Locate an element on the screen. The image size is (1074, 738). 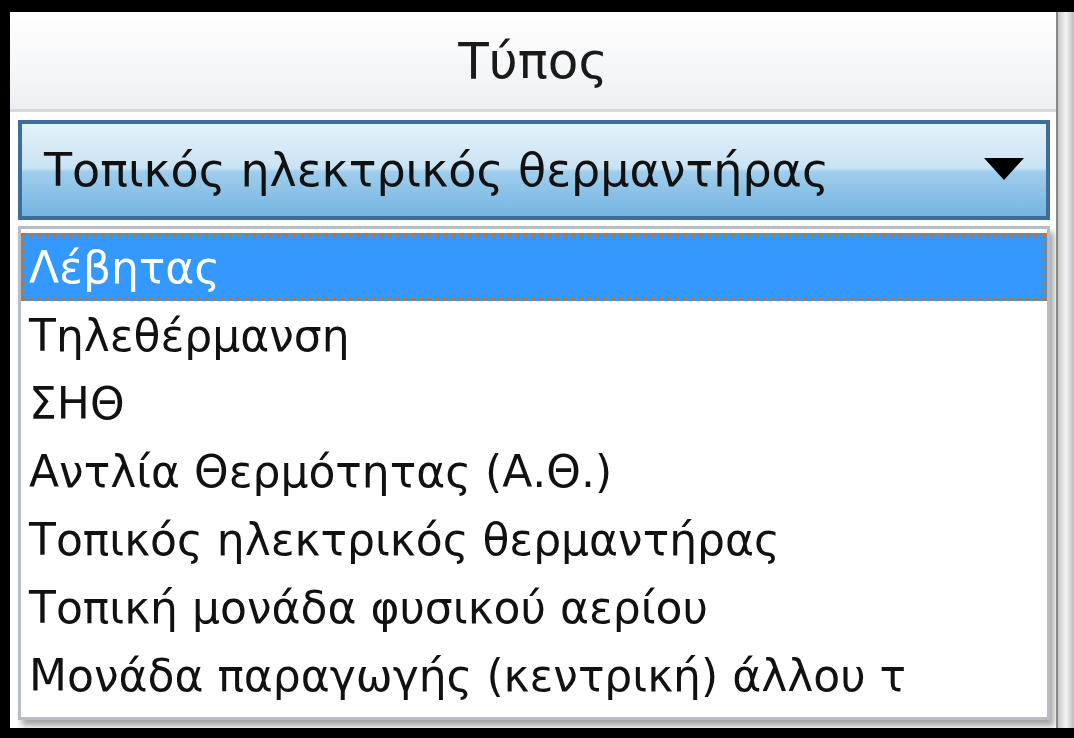
dropdown-option: Αντλία Θερμότητας (Α.Θ.) is located at coordinates (534, 471).